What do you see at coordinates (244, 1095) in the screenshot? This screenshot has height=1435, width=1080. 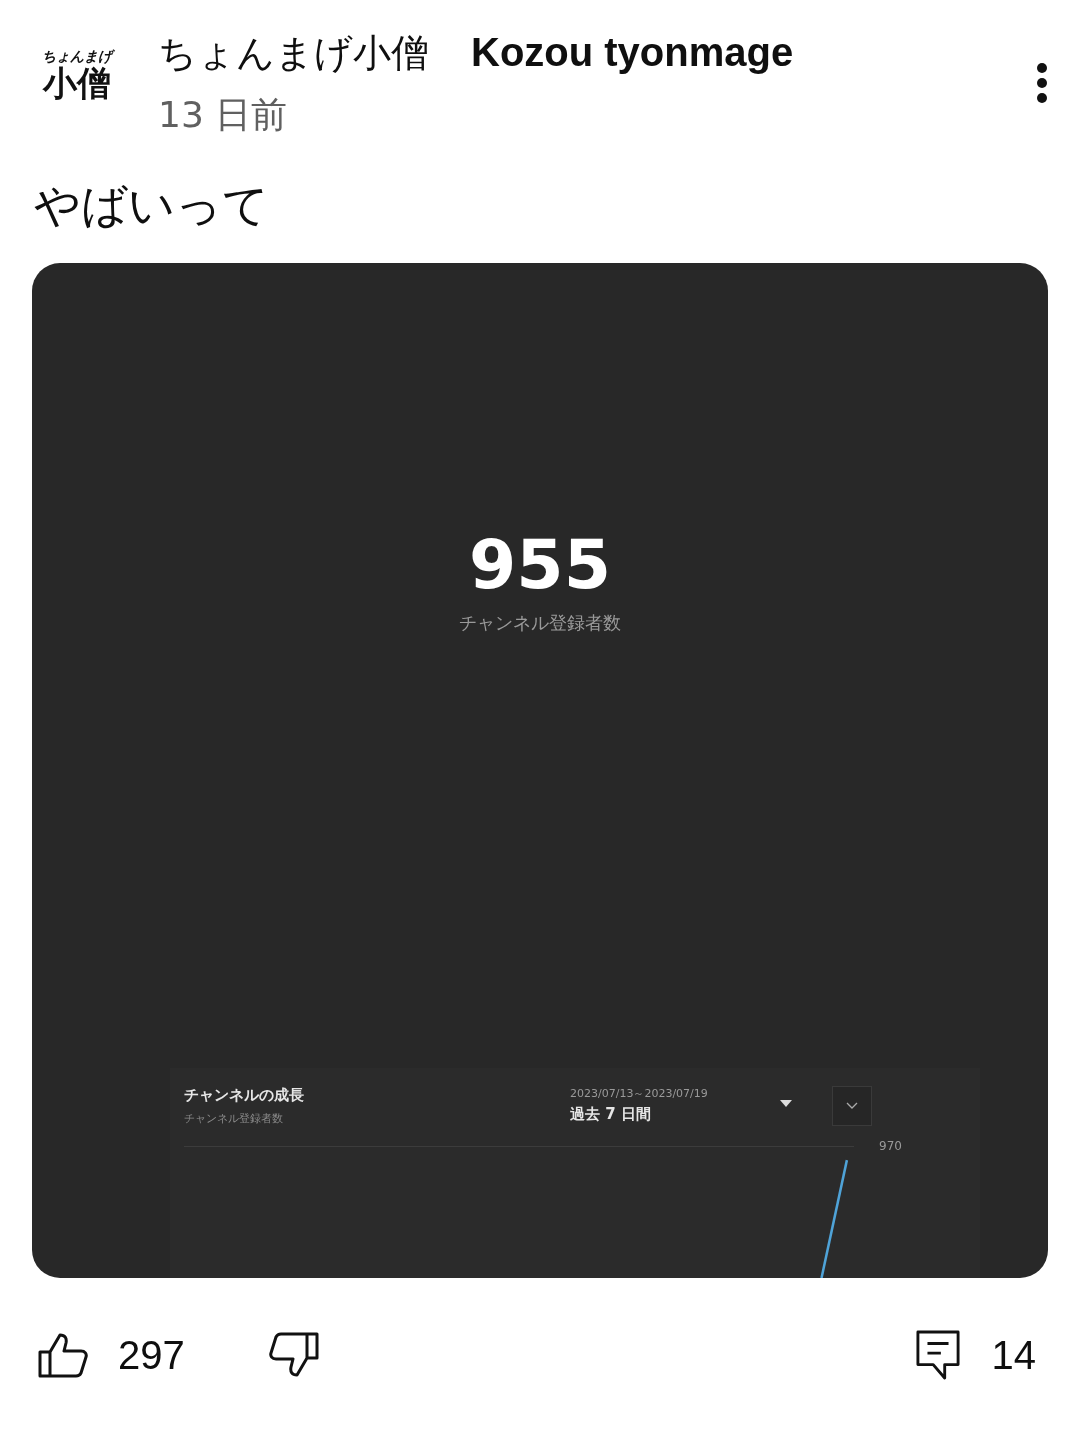 I see `panel-title: チャンネルの成長` at bounding box center [244, 1095].